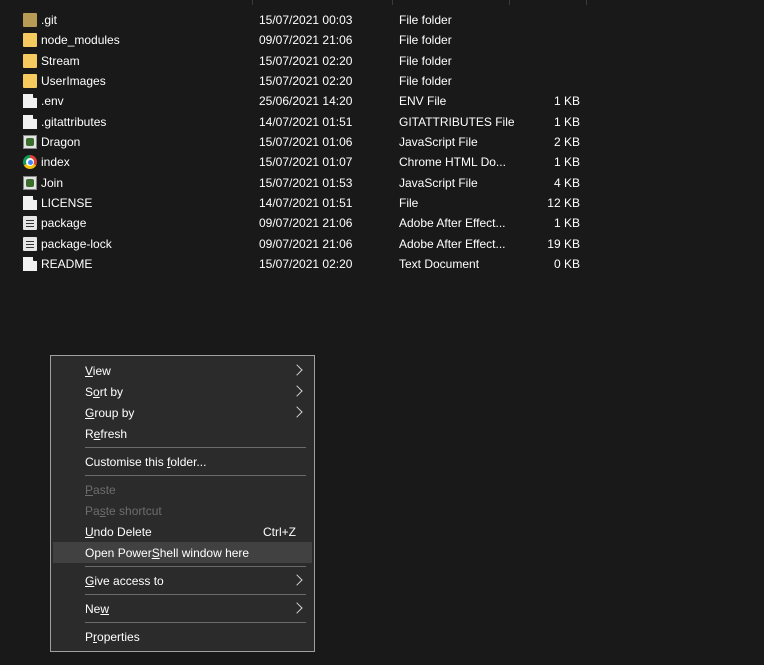 This screenshot has height=665, width=764. Describe the element at coordinates (123, 511) in the screenshot. I see `menu-item-label: Paste shortcut` at that location.